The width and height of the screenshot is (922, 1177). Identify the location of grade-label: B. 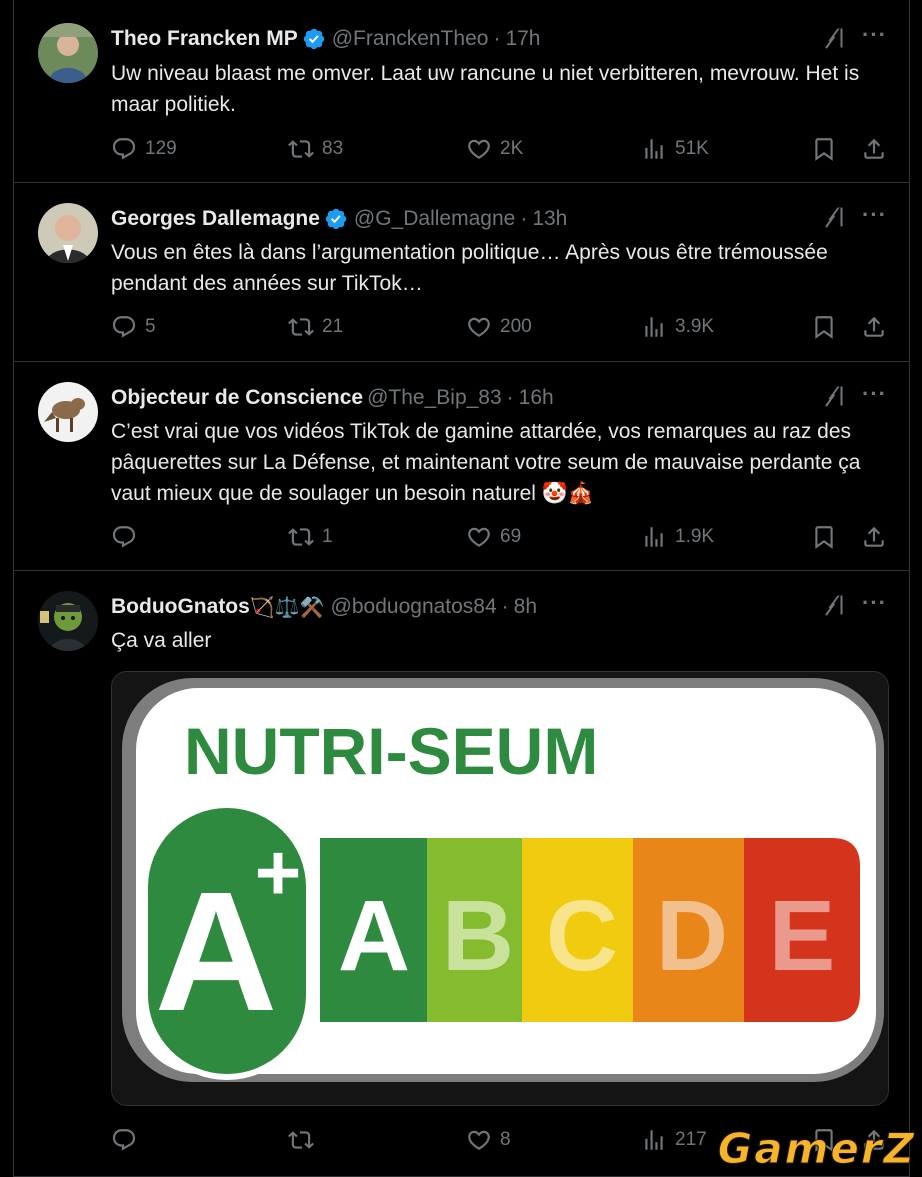
(478, 936).